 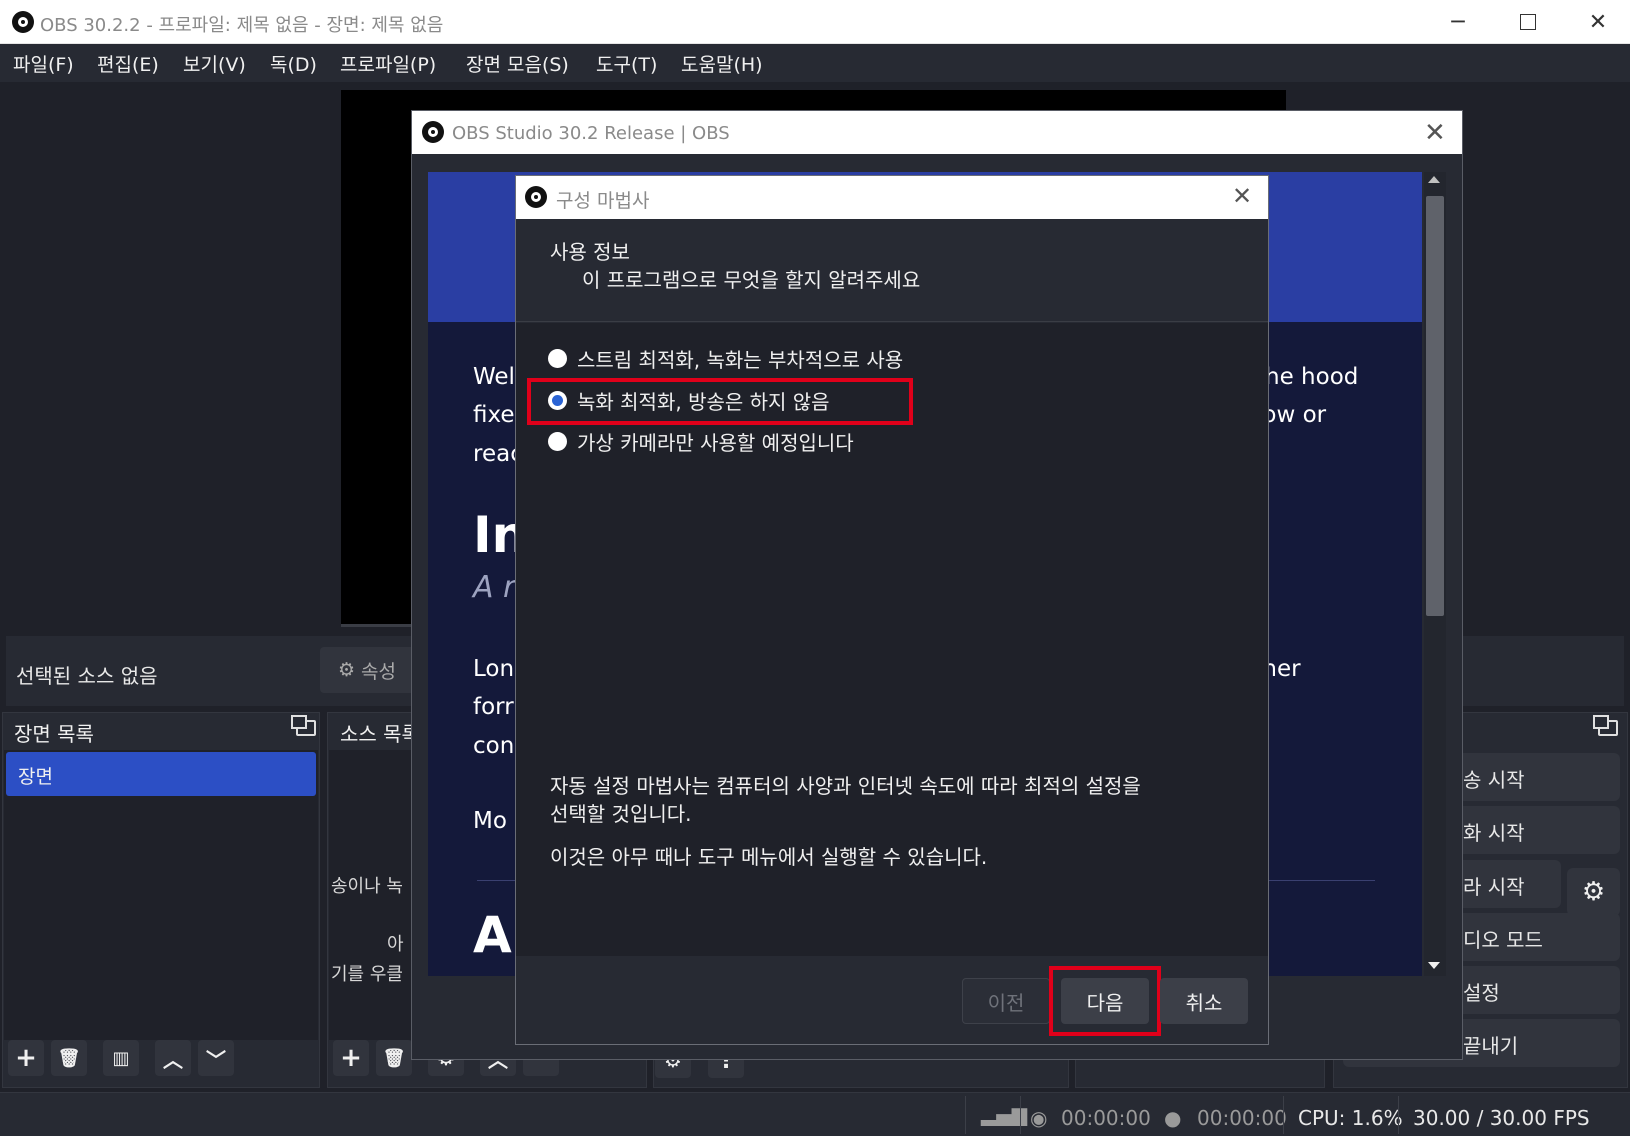 I want to click on menu-file: 파일(F), so click(x=43, y=63).